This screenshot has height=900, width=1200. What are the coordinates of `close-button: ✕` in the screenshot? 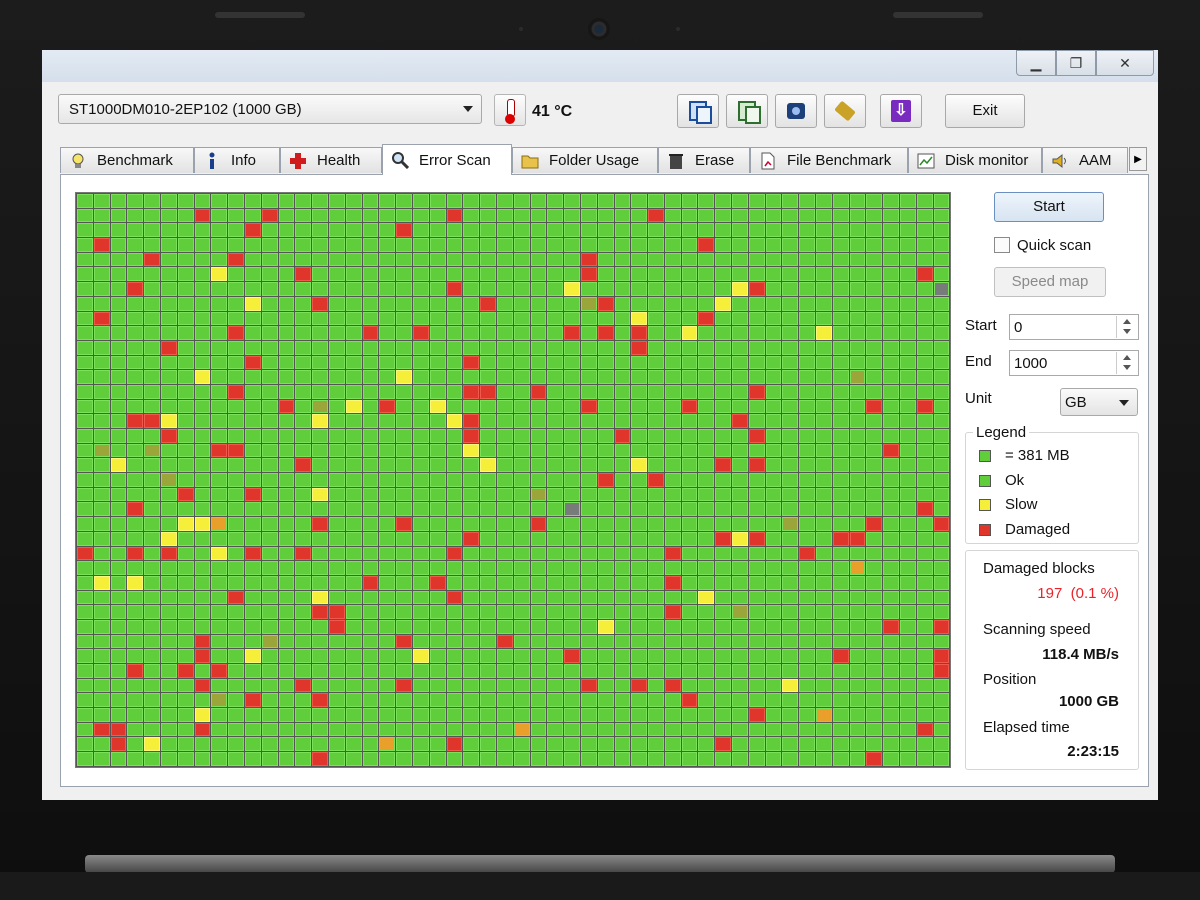 It's located at (1125, 63).